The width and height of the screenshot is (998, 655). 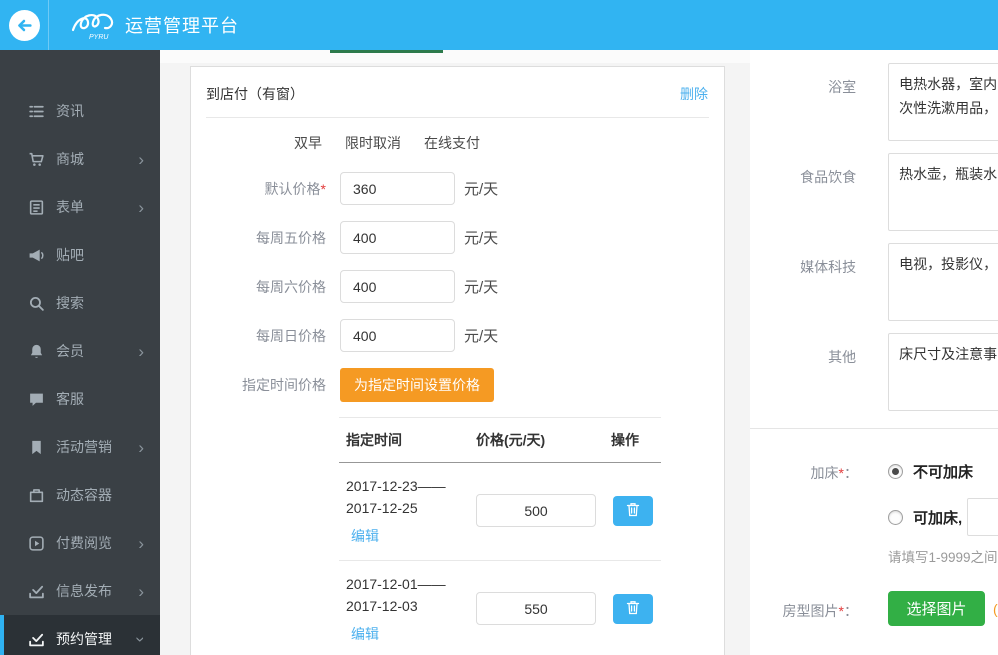 I want to click on room-image-label: 房型图片*：, so click(x=820, y=611).